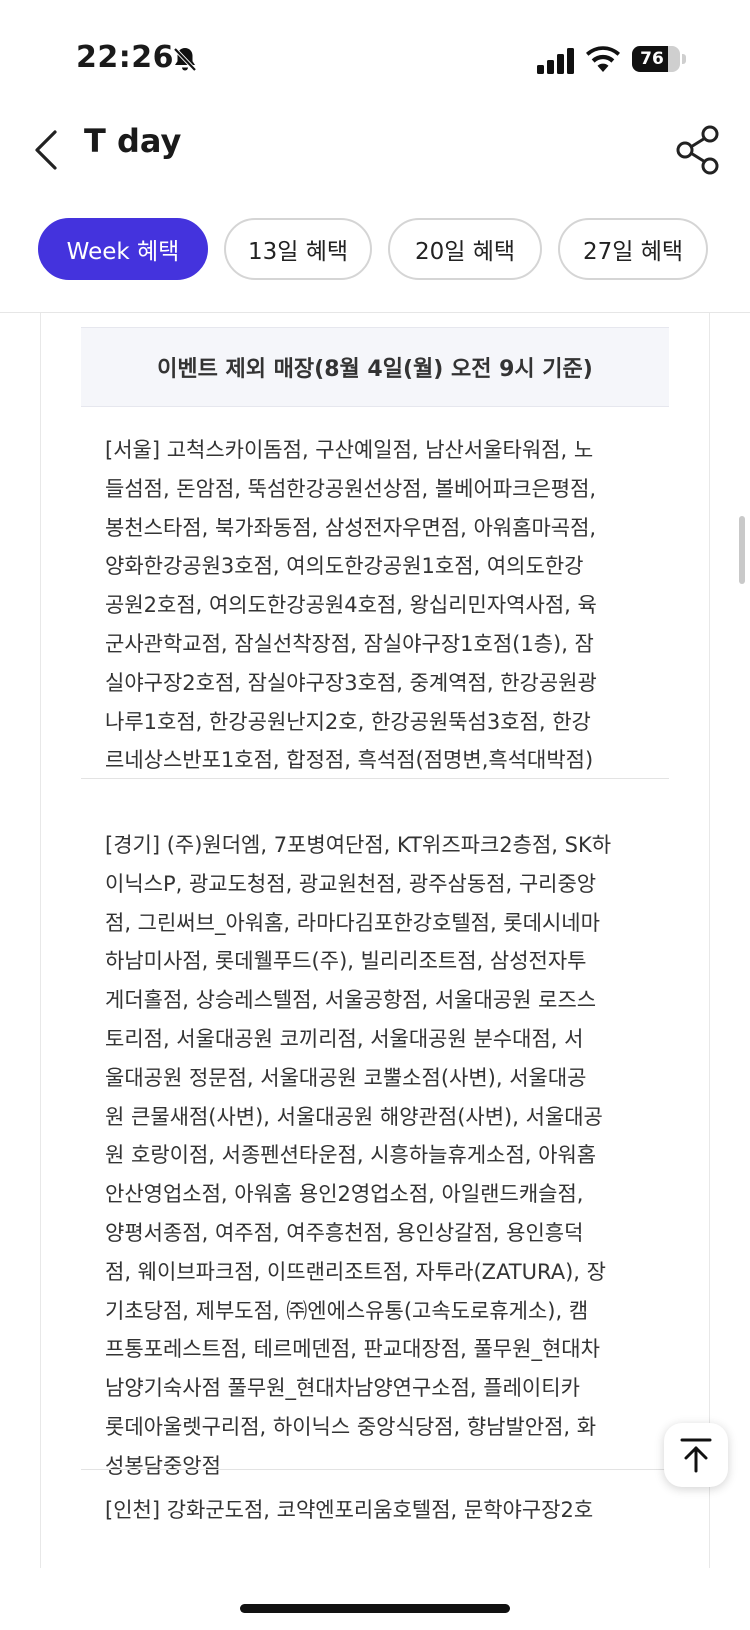  I want to click on store-line: 점, 그린써브_아워홈, 라마다김포한강호텔점, 롯데시네마, so click(352, 922).